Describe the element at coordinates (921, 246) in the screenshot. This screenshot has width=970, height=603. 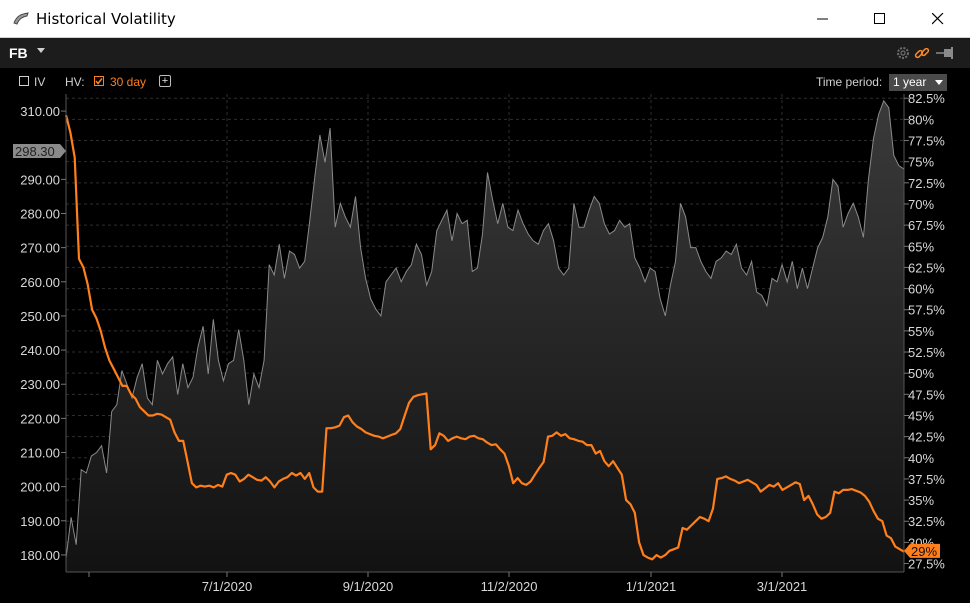
I see `right-tick-label: 65%` at that location.